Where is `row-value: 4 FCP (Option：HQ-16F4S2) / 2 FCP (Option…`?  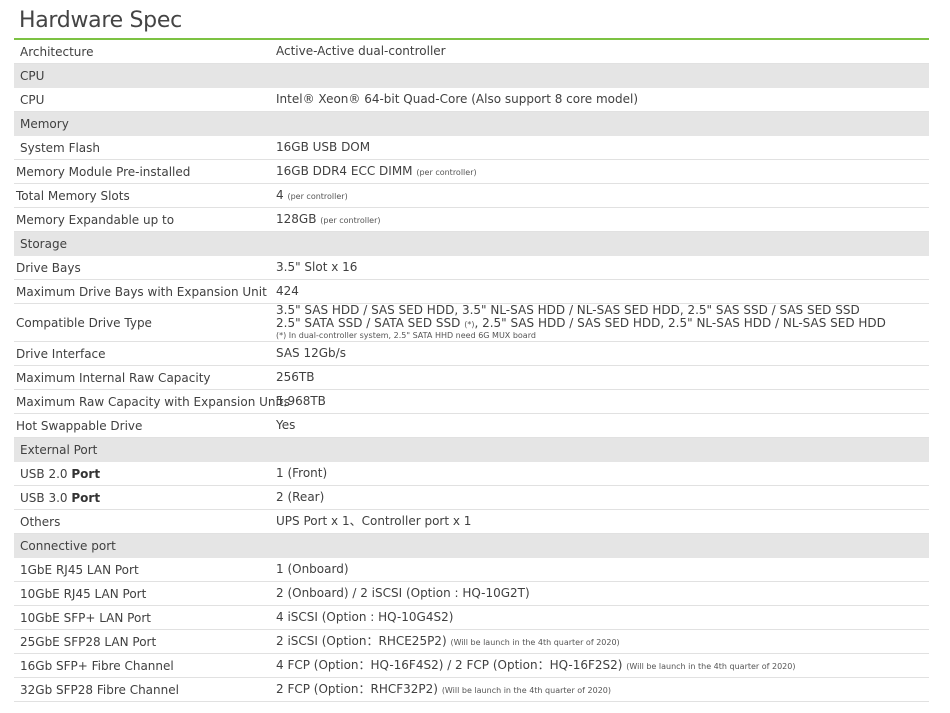
row-value: 4 FCP (Option：HQ-16F4S2) / 2 FCP (Option… is located at coordinates (602, 665).